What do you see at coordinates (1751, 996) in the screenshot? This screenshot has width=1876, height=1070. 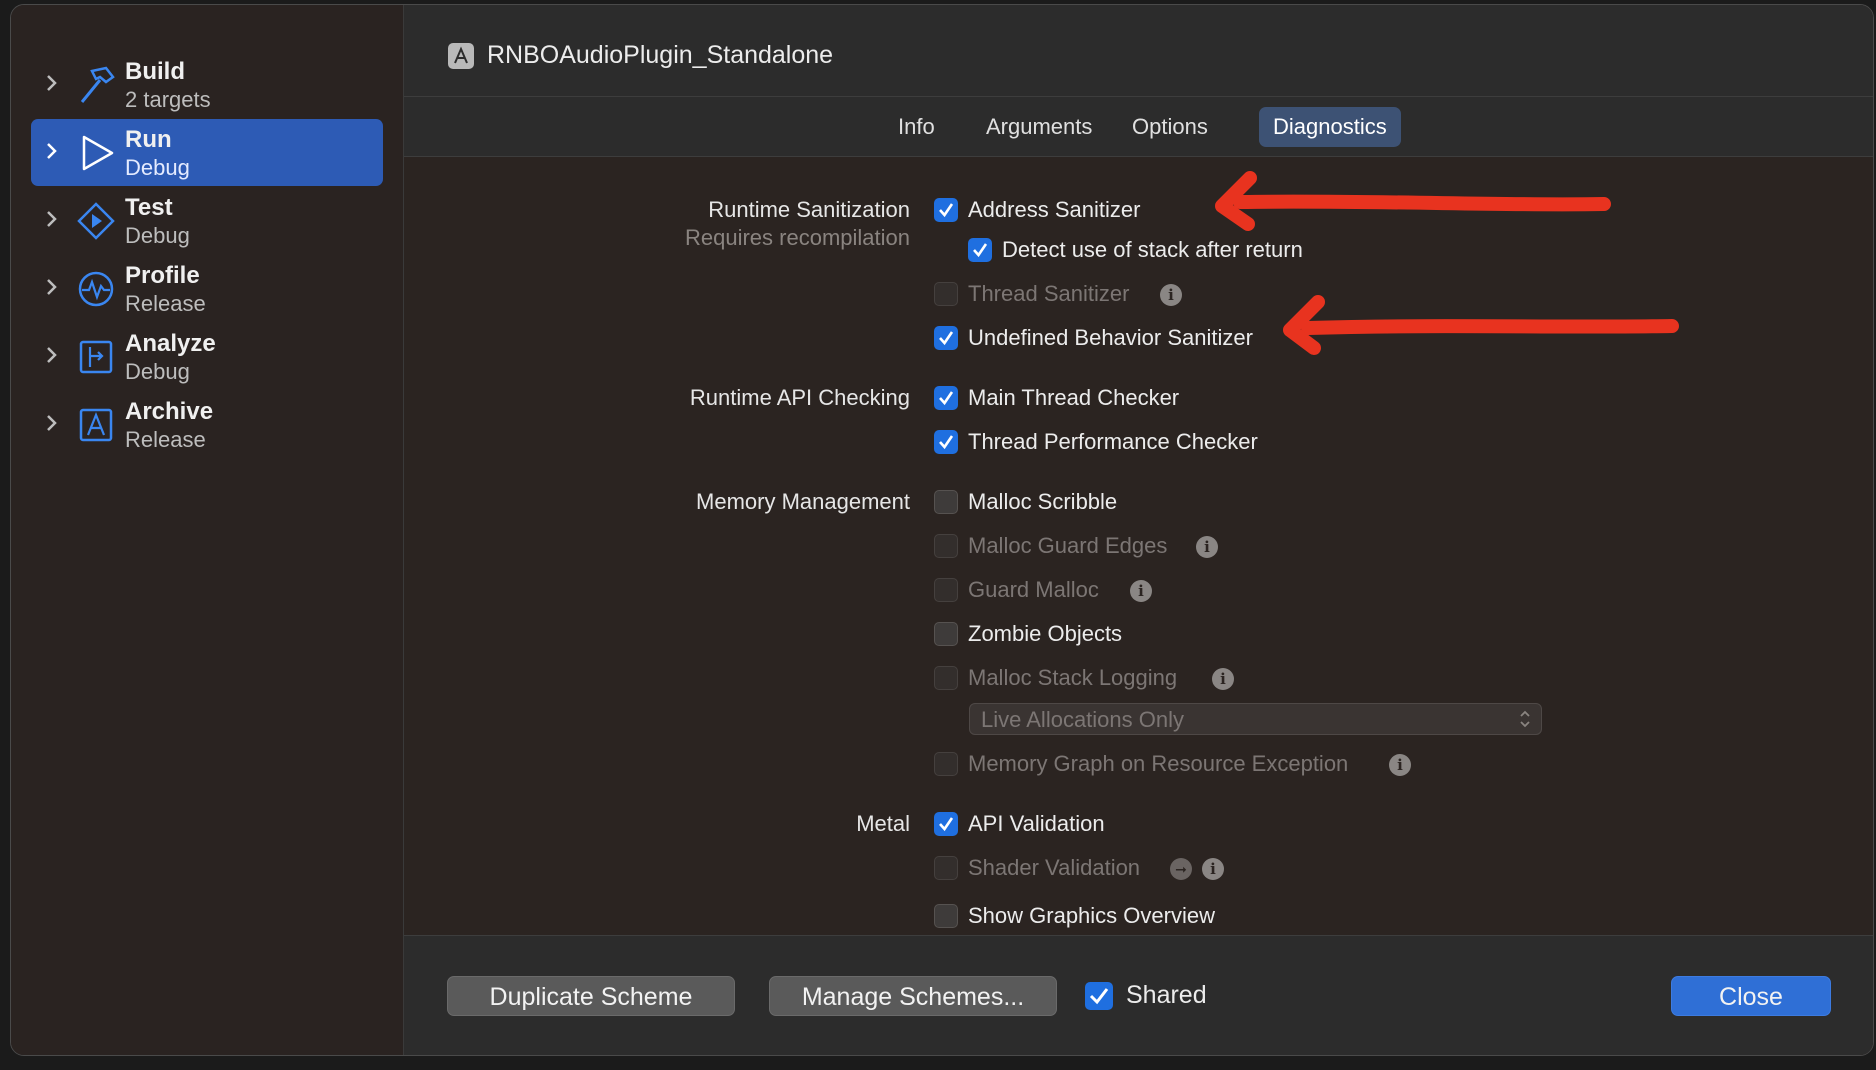 I see `close-button: Close` at bounding box center [1751, 996].